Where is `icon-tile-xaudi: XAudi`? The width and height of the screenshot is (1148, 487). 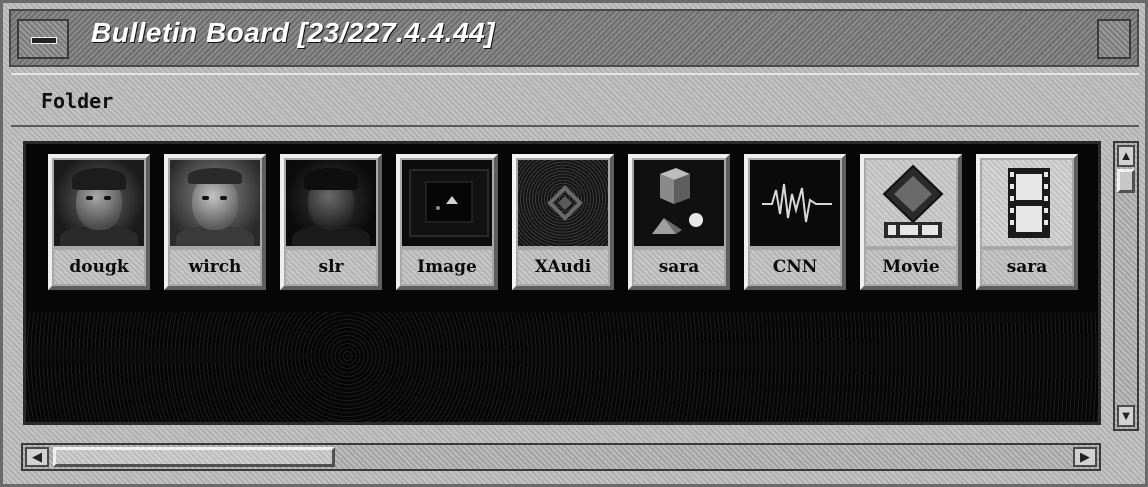 icon-tile-xaudi: XAudi is located at coordinates (563, 222).